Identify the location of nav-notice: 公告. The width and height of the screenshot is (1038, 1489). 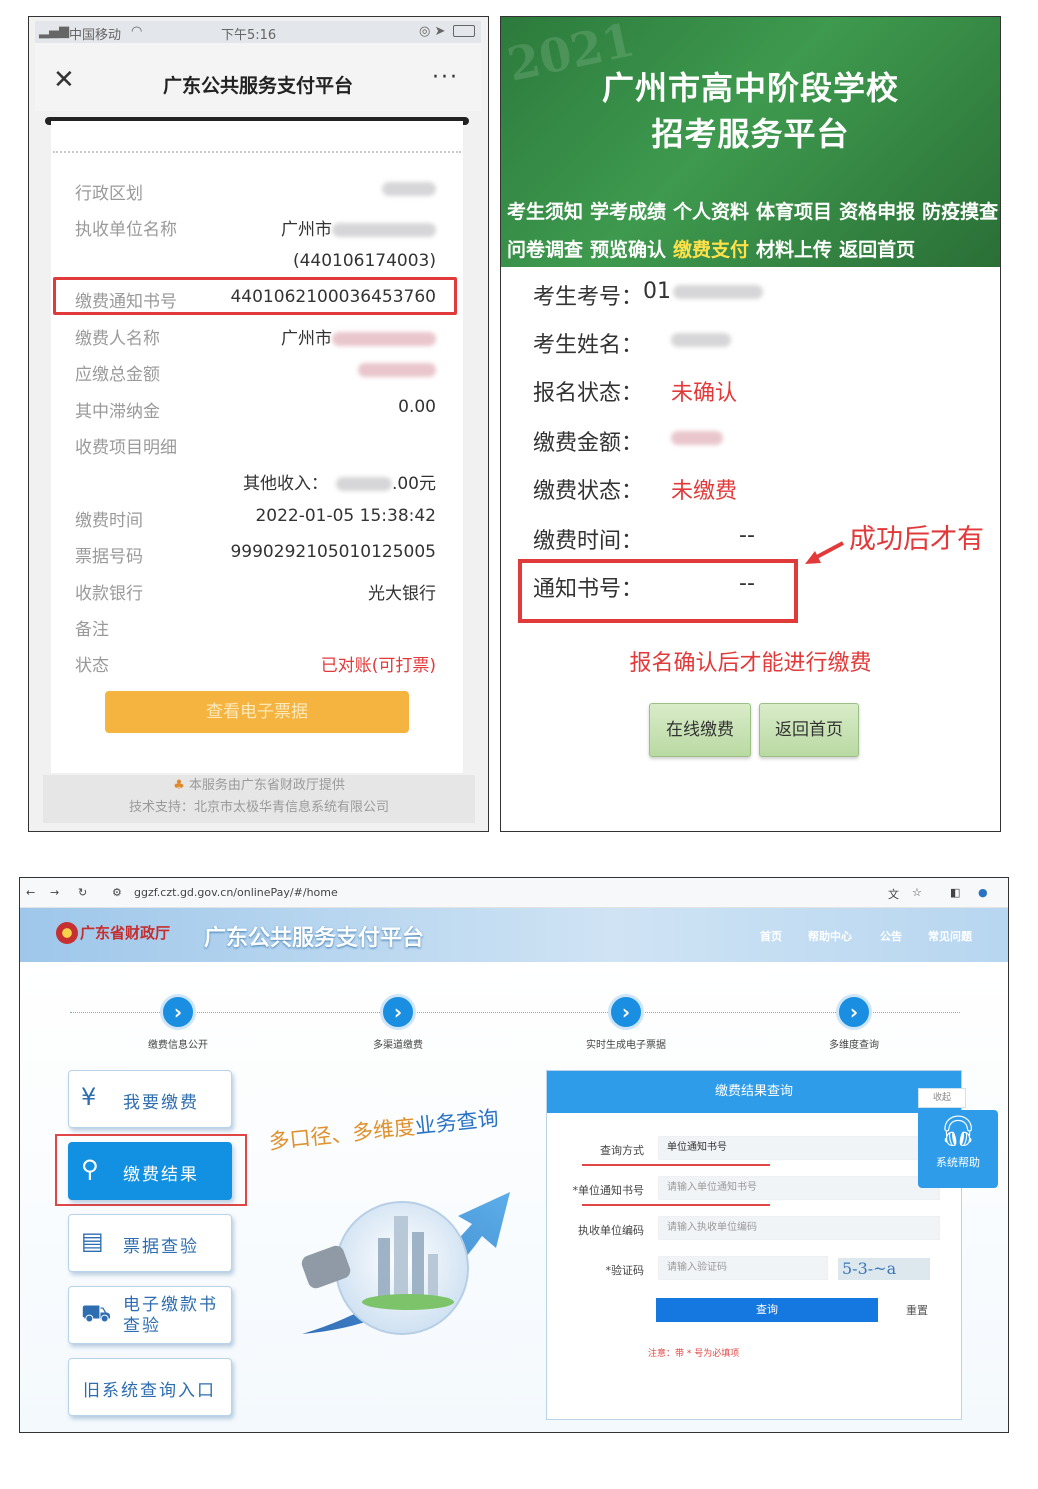
(891, 936).